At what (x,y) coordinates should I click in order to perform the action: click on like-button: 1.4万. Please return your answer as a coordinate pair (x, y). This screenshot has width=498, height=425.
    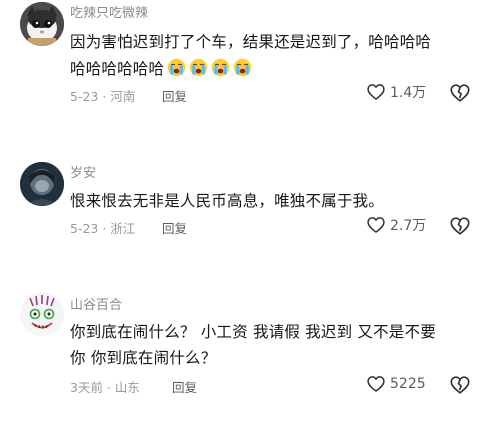
    Looking at the image, I should click on (396, 92).